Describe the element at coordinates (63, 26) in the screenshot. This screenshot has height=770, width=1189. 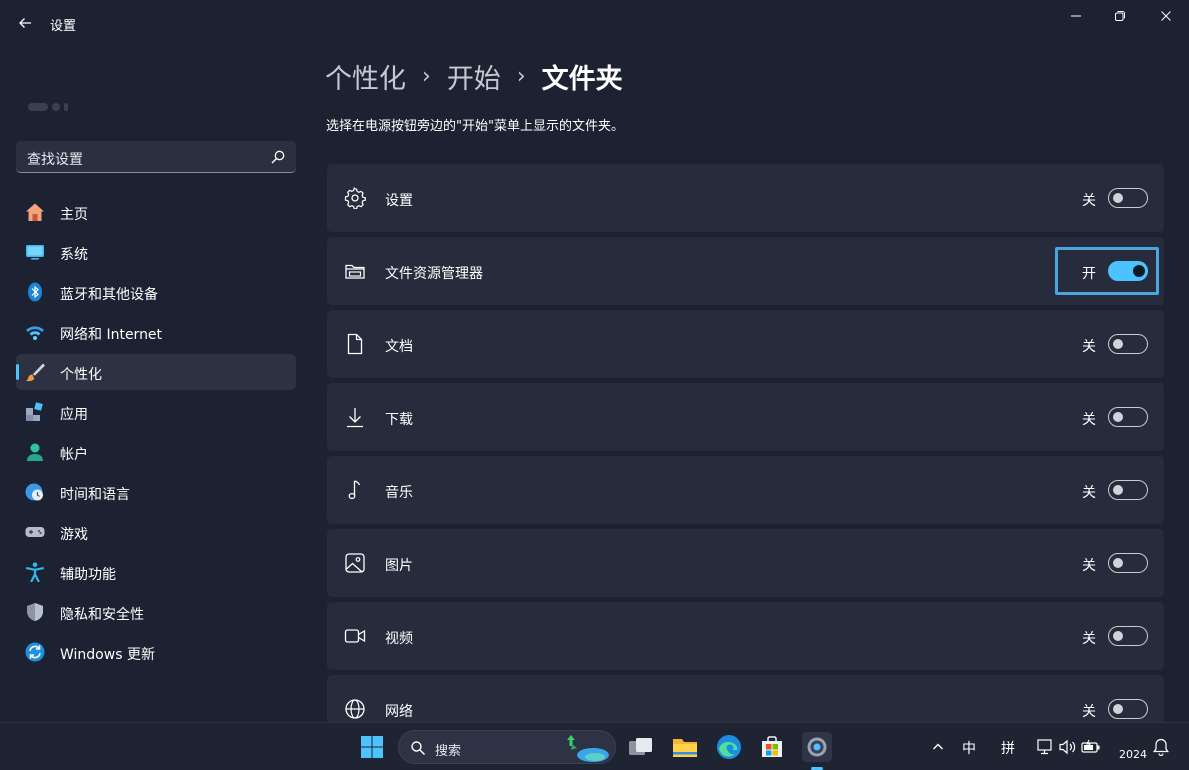
I see `app-title: 设置` at that location.